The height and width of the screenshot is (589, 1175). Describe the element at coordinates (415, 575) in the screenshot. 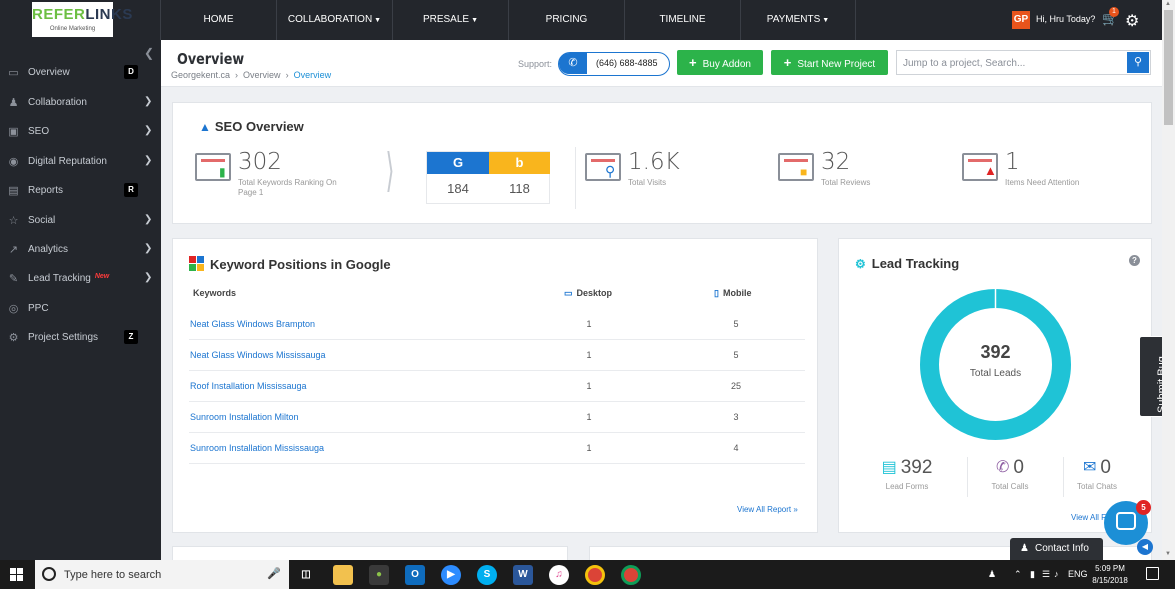

I see `outlook-icon: O` at that location.